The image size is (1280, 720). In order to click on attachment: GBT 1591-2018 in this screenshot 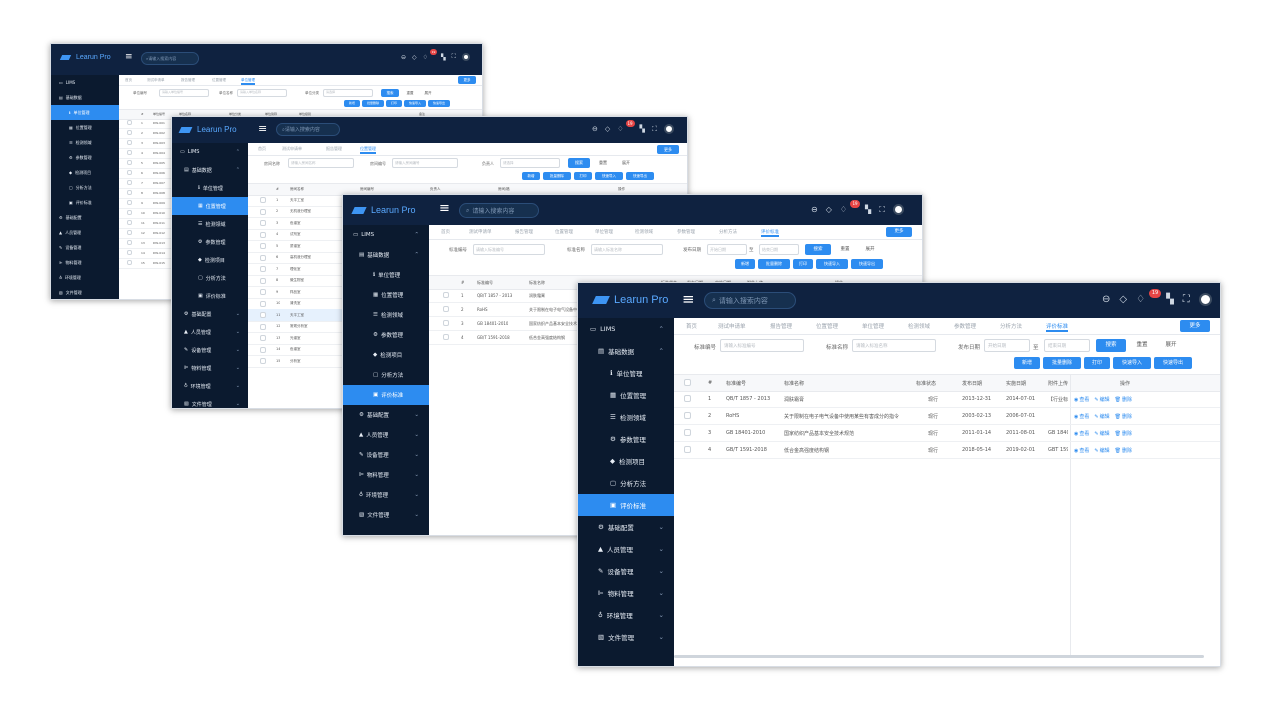, I will do `click(1058, 450)`.